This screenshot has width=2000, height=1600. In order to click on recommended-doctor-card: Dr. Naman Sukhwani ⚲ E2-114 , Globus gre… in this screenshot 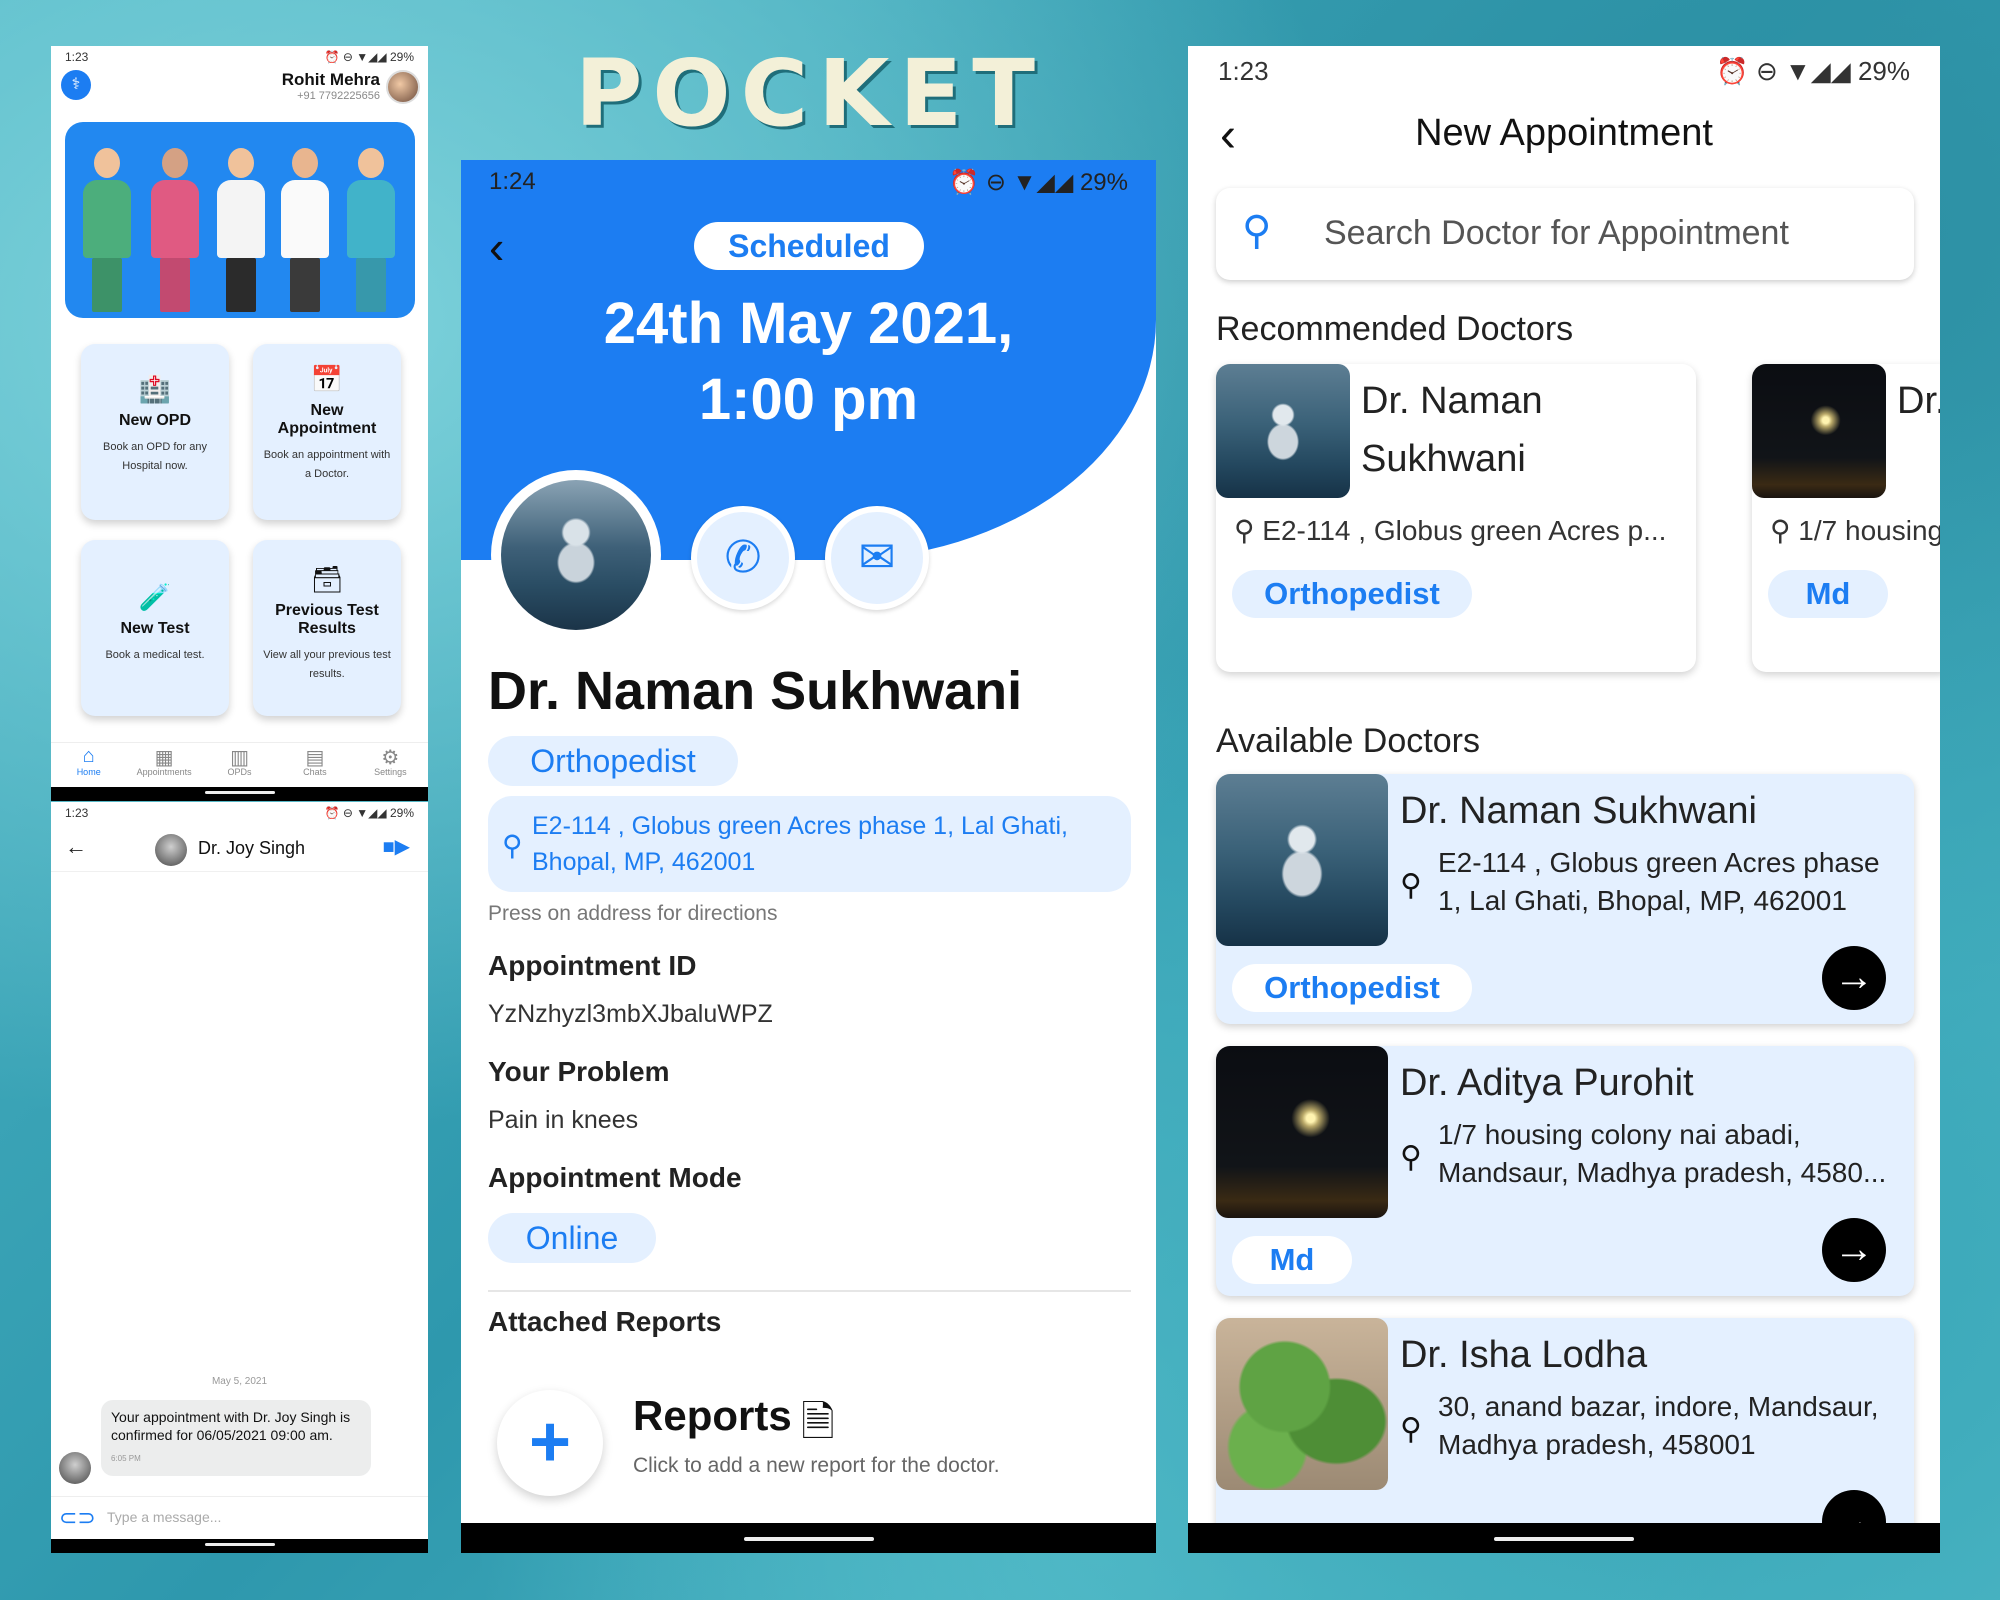, I will do `click(1456, 518)`.